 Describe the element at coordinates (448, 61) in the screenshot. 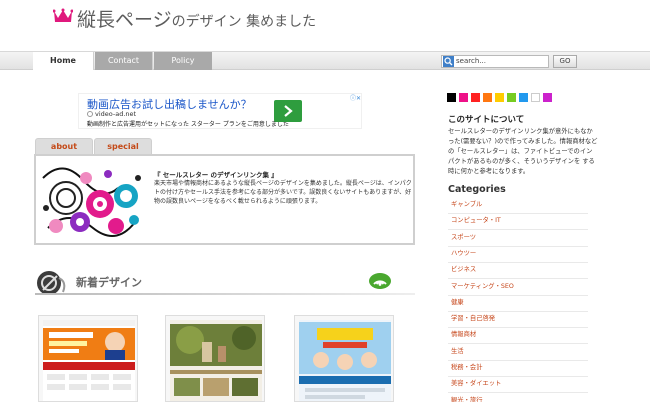

I see `search-icon` at that location.